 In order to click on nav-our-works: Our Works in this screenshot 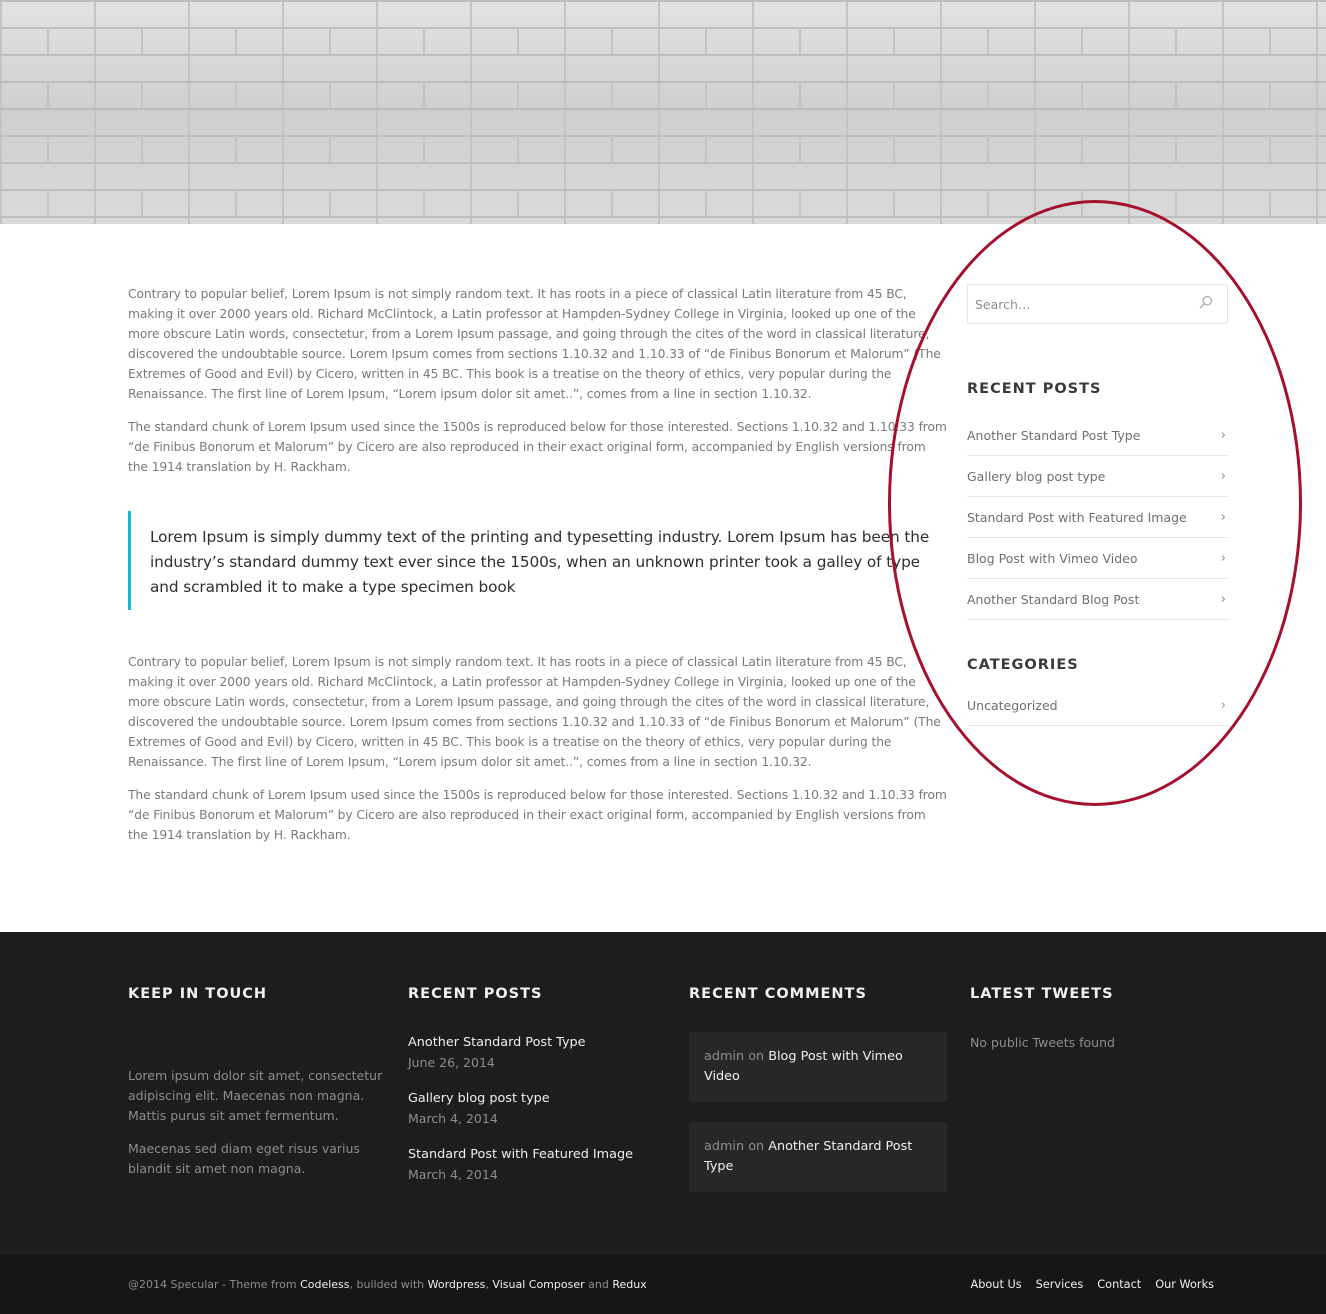, I will do `click(1184, 1284)`.